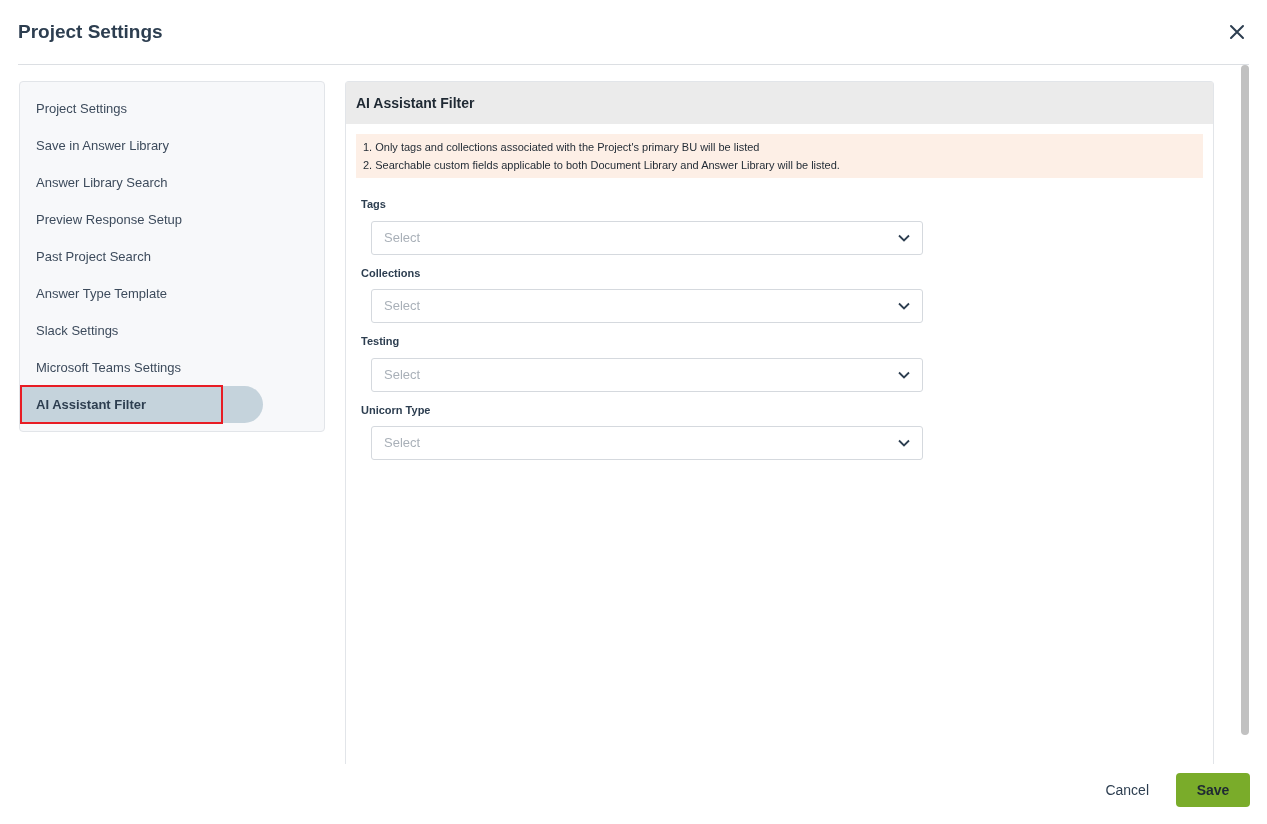 Image resolution: width=1267 pixels, height=824 pixels. What do you see at coordinates (396, 410) in the screenshot?
I see `field-label: Unicorn Type` at bounding box center [396, 410].